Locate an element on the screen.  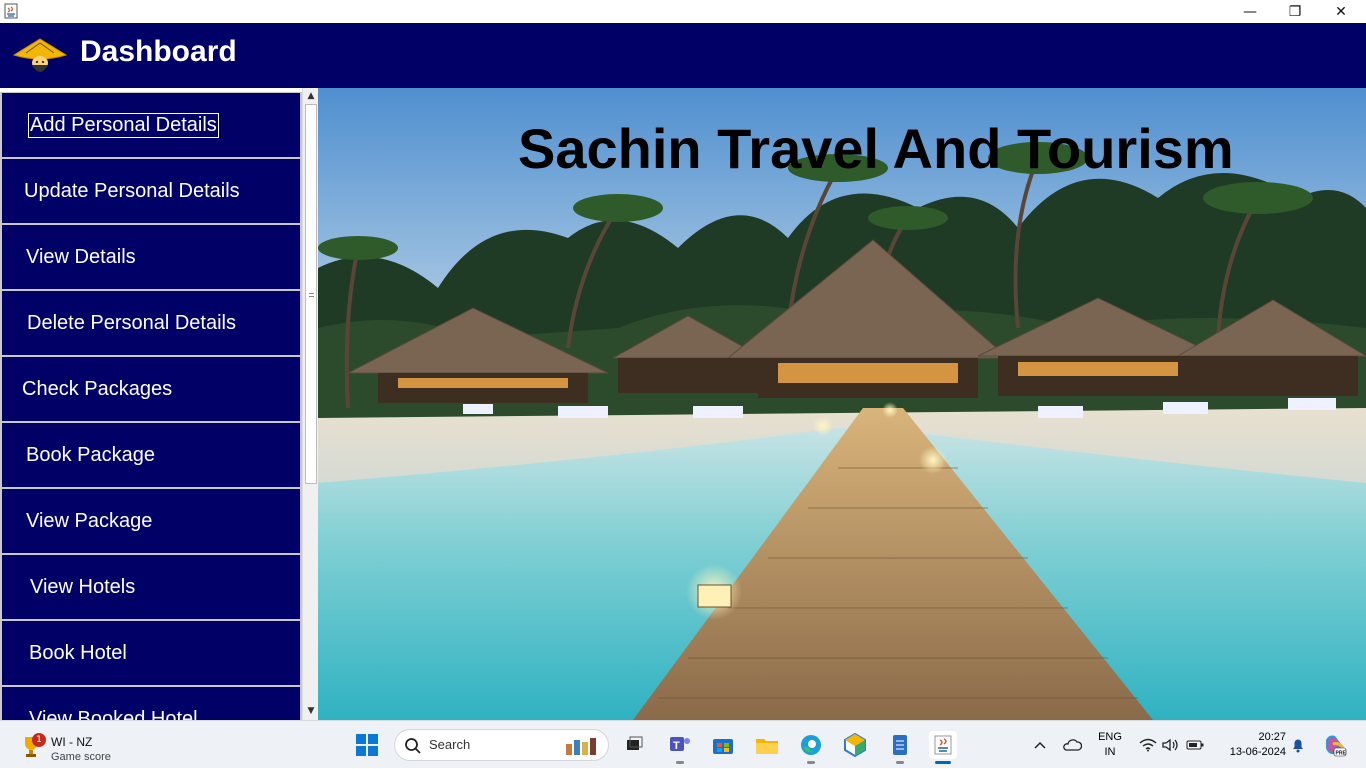
sidebar-item-label: View Details is located at coordinates (81, 256).